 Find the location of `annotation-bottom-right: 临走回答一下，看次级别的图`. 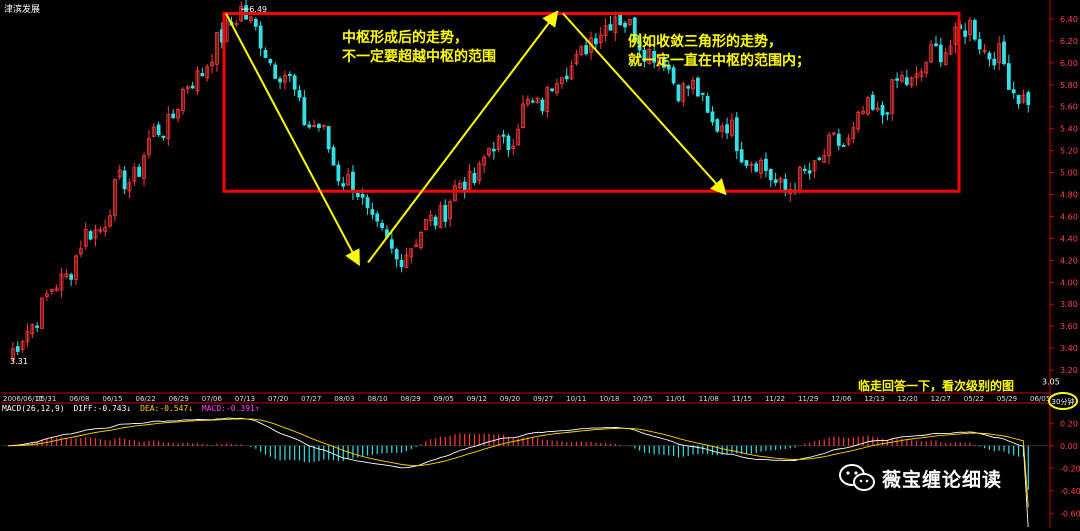

annotation-bottom-right: 临走回答一下，看次级别的图 is located at coordinates (936, 386).